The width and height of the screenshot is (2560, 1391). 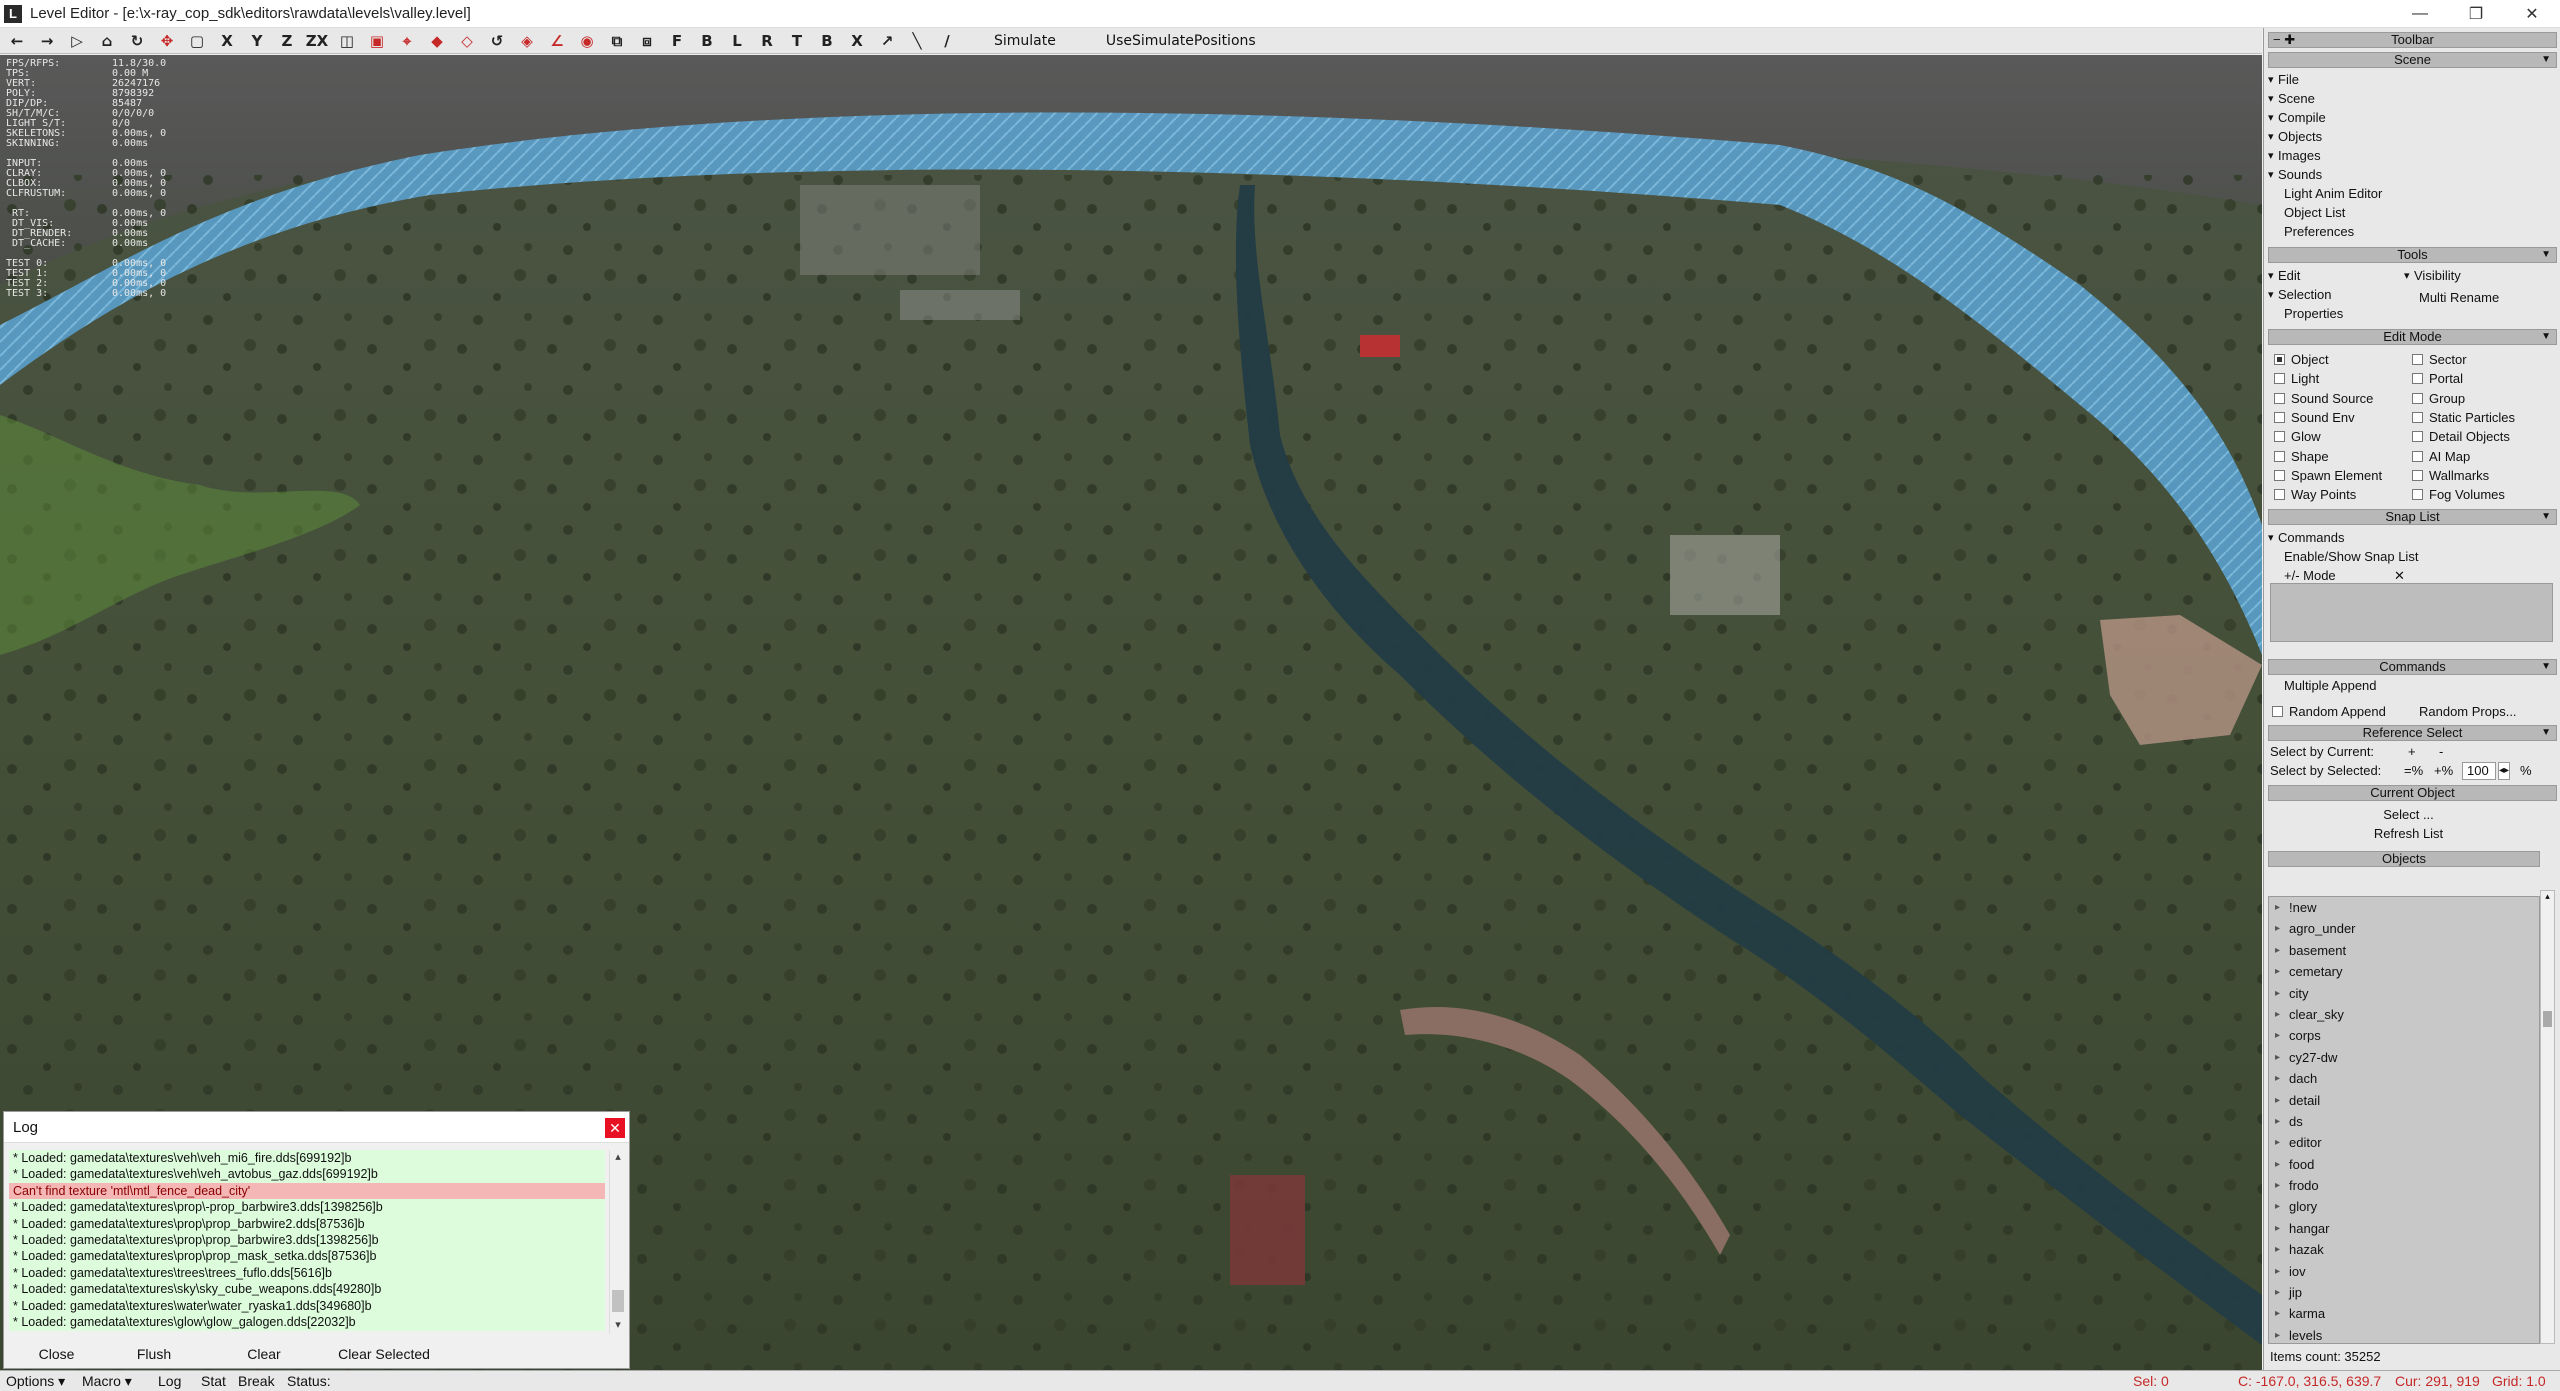 What do you see at coordinates (737, 41) in the screenshot?
I see `view-left-button: L` at bounding box center [737, 41].